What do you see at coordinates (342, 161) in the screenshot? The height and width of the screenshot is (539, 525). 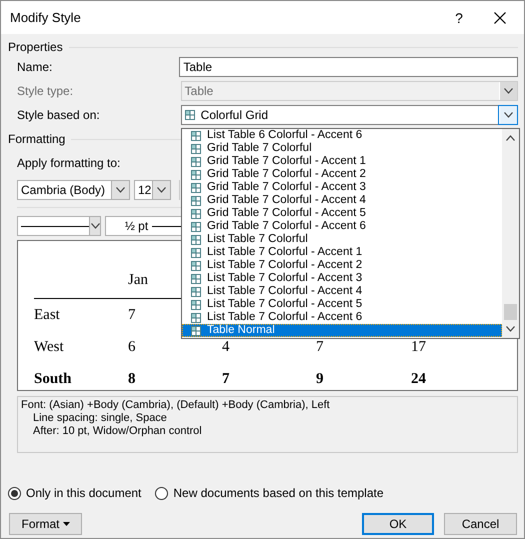 I see `list-item: Grid Table 7 Colorful - Accent 1` at bounding box center [342, 161].